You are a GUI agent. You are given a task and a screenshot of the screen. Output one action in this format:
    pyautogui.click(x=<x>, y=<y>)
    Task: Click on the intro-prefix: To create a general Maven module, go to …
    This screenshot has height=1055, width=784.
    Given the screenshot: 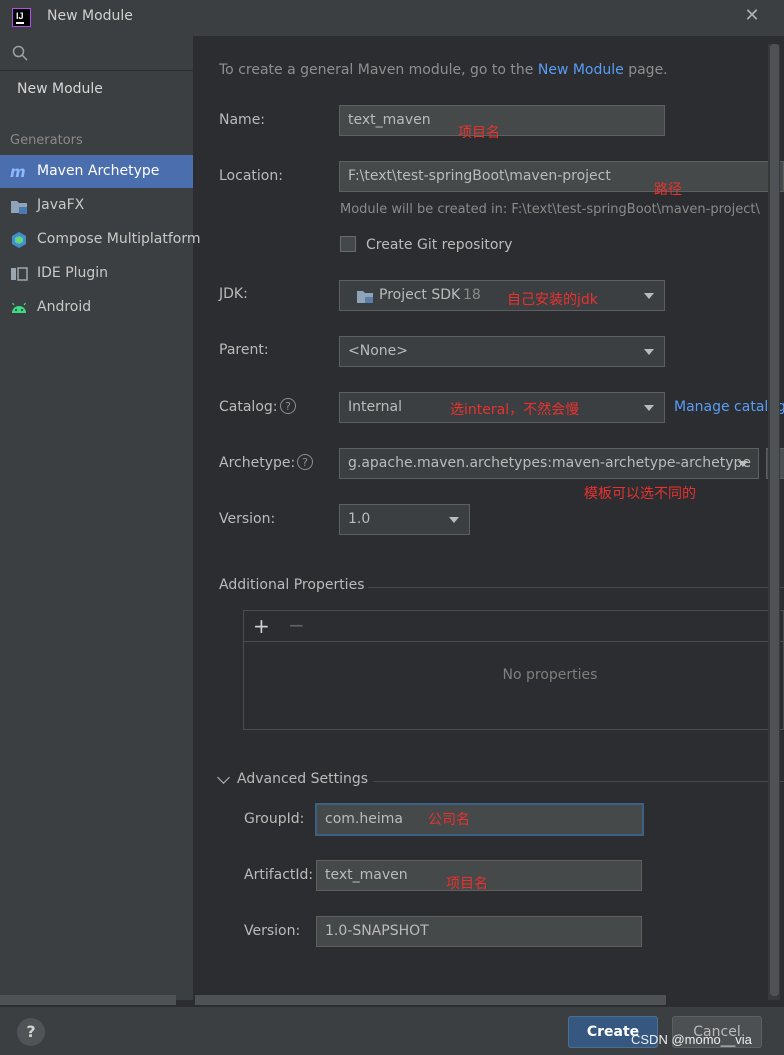 What is the action you would take?
    pyautogui.click(x=378, y=70)
    